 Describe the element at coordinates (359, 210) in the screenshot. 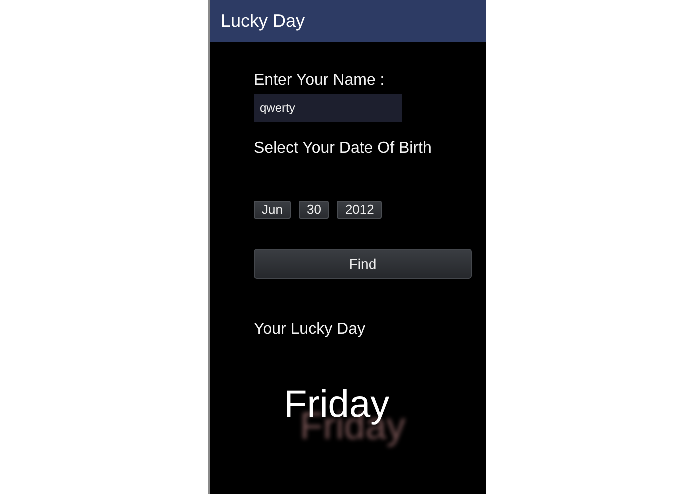

I see `year-picker: 2012` at that location.